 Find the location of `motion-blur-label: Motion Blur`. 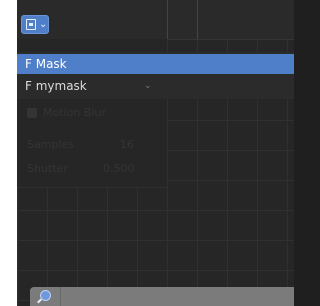

motion-blur-label: Motion Blur is located at coordinates (74, 112).